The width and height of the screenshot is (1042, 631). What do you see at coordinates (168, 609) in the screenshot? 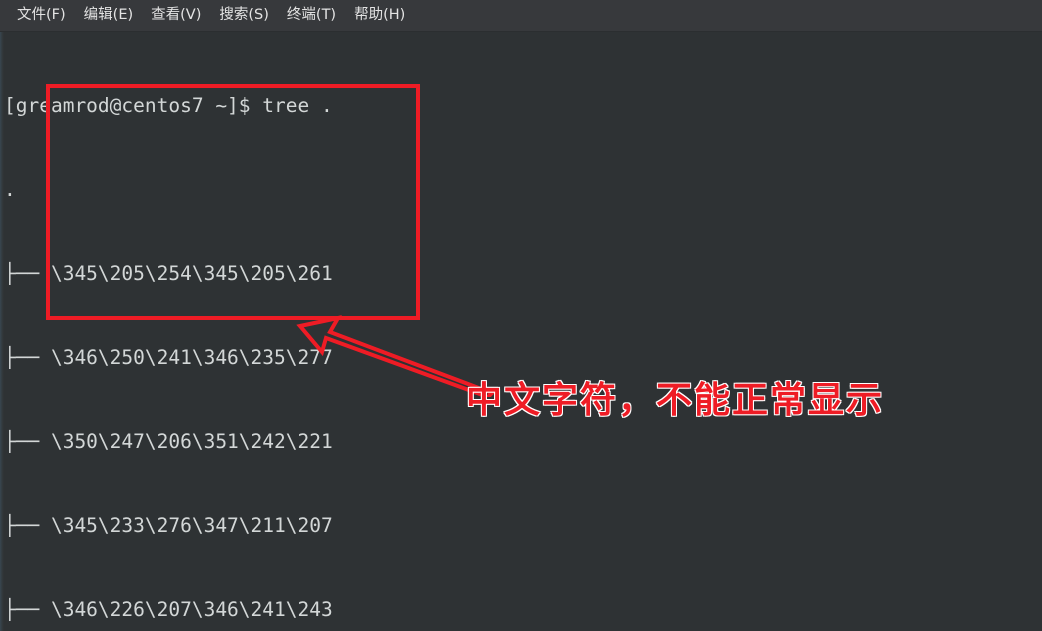
I see `tree-entry-octal-5: ├── \346\226\207\346\241\243` at bounding box center [168, 609].